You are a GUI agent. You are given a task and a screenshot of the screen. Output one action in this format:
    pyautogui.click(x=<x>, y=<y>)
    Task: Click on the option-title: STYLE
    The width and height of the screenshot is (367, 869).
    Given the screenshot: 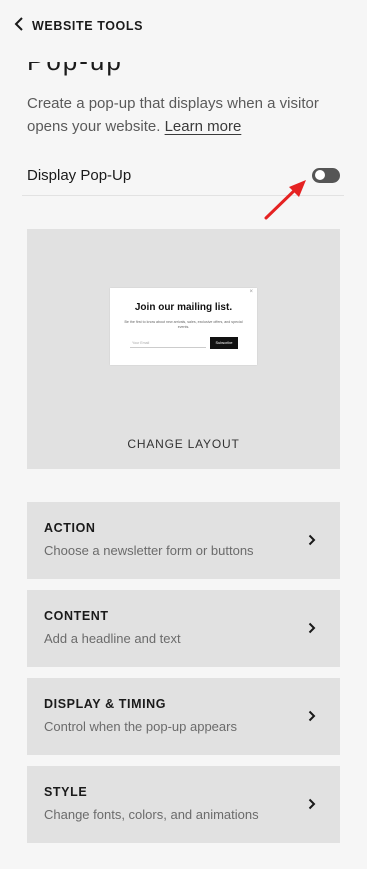 What is the action you would take?
    pyautogui.click(x=66, y=792)
    